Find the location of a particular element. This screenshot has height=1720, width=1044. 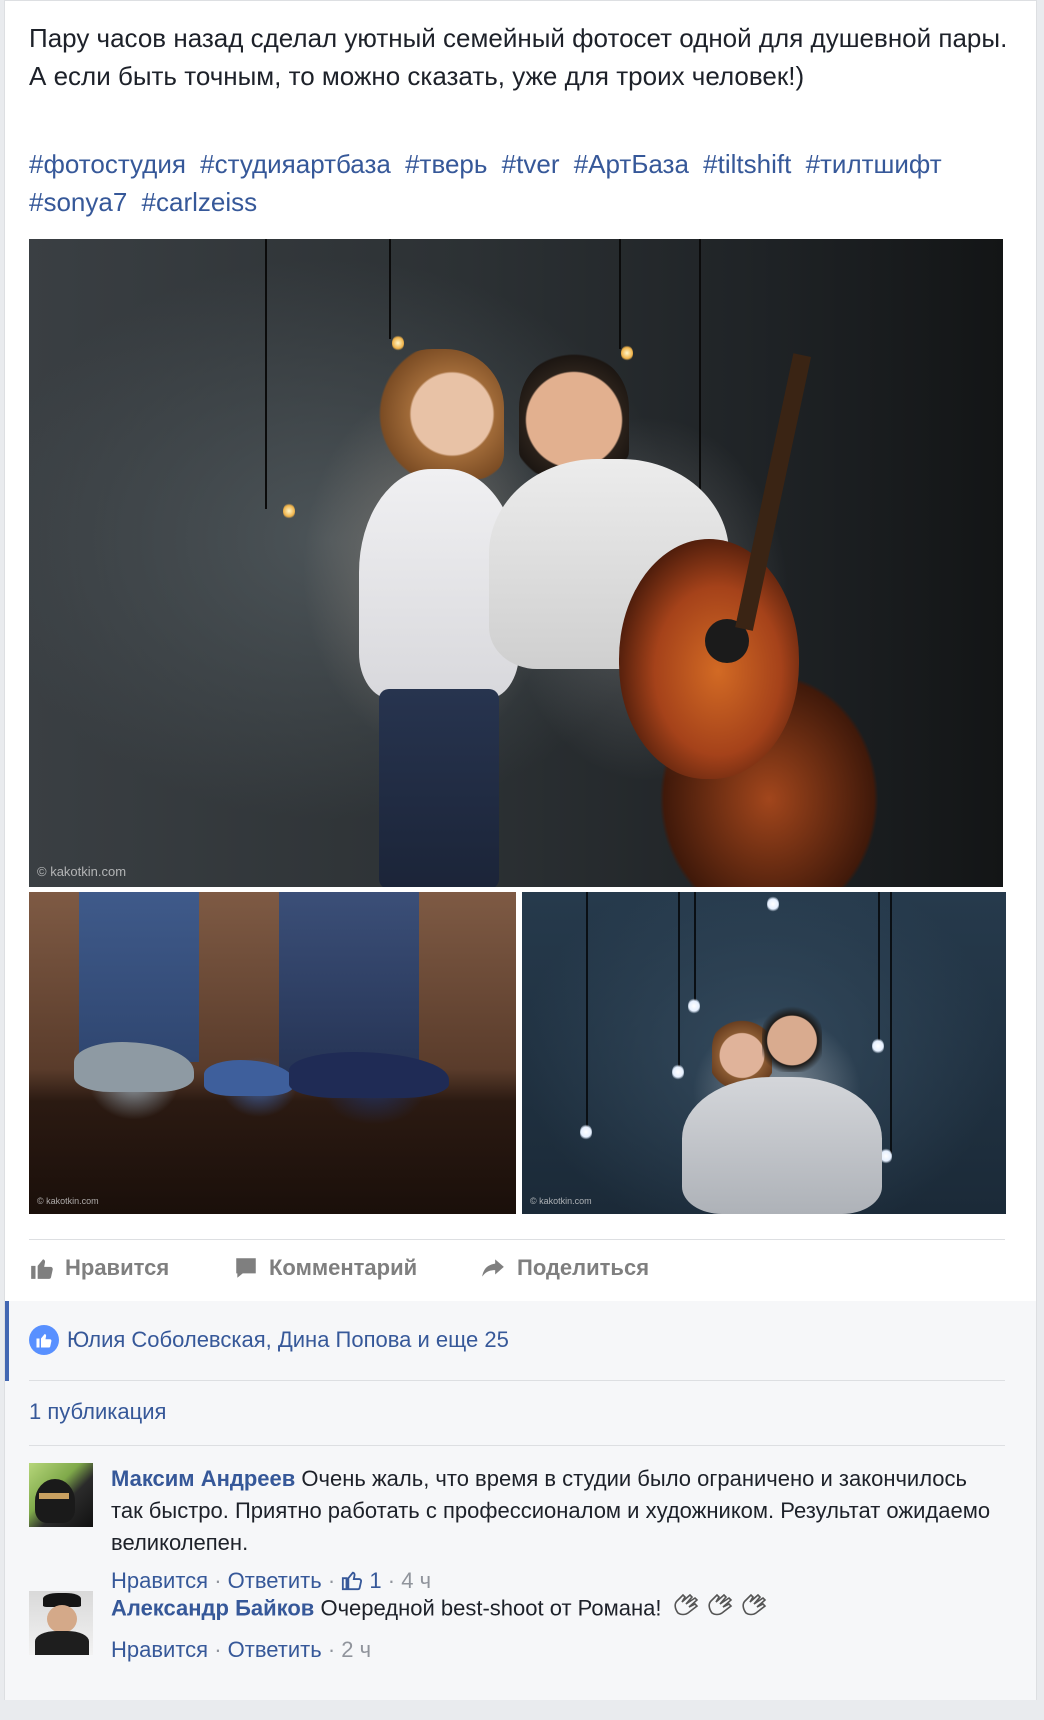

comment-timestamp: 2 ч is located at coordinates (356, 1649).